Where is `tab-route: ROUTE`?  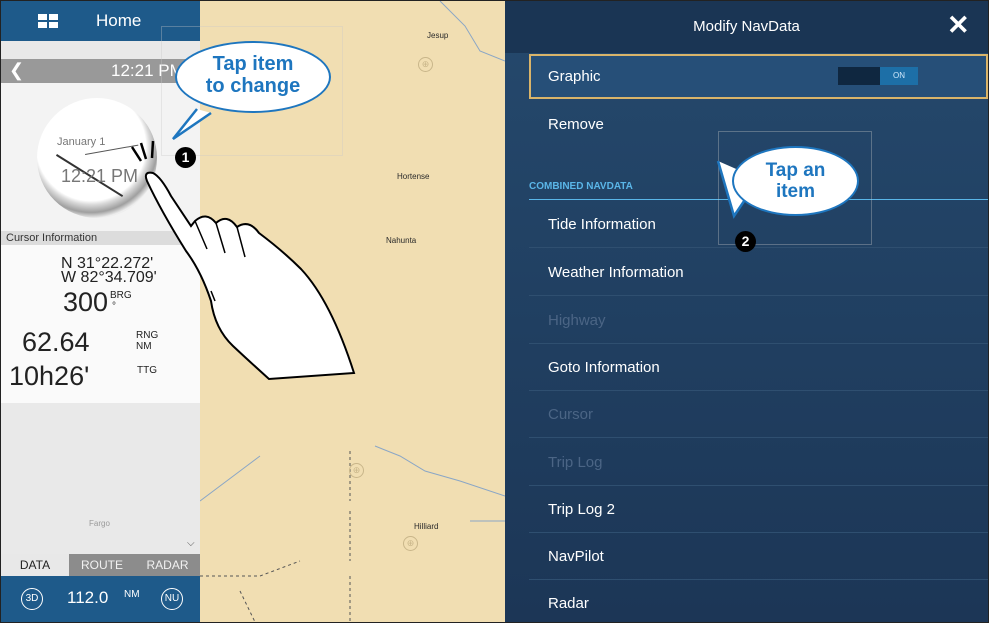
tab-route: ROUTE is located at coordinates (102, 565).